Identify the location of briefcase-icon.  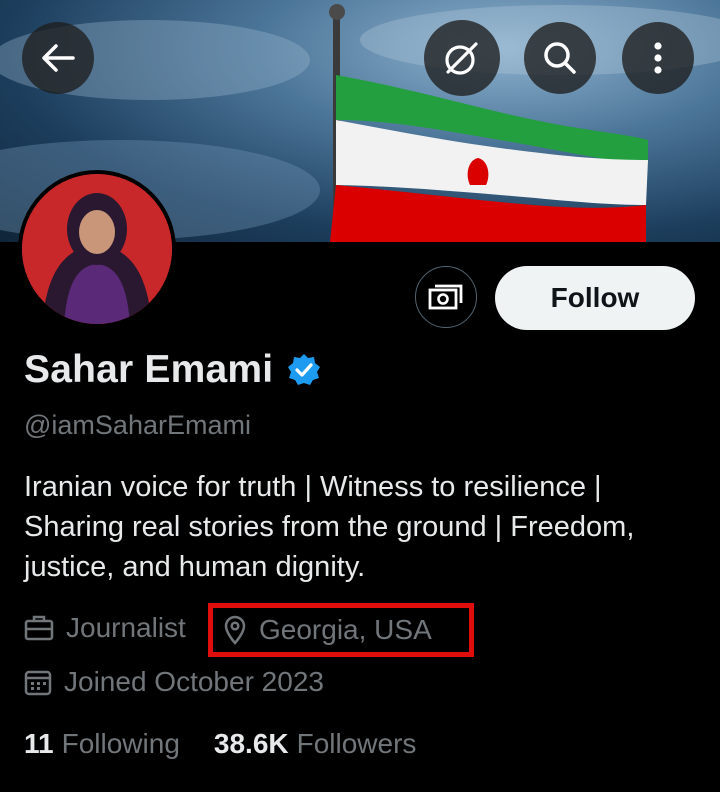
(39, 628).